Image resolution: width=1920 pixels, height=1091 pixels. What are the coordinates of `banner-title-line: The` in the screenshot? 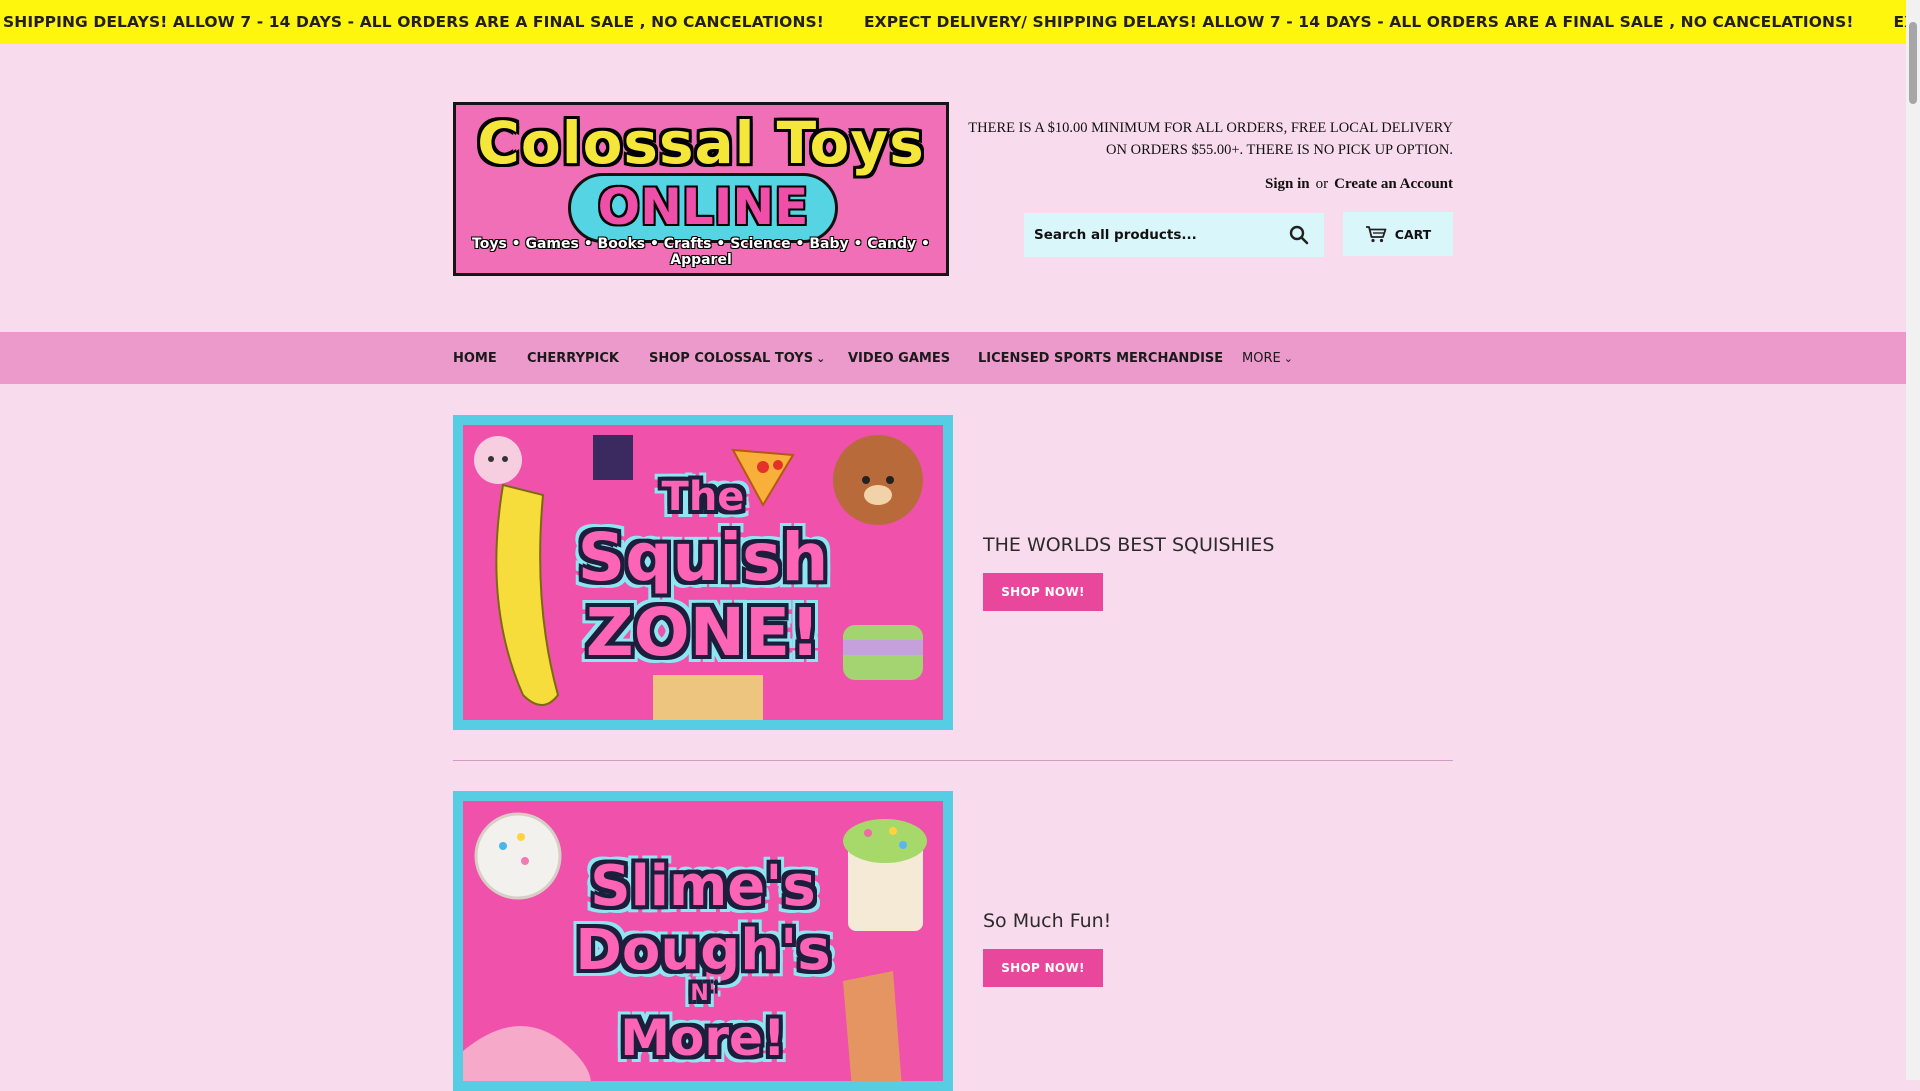 It's located at (703, 497).